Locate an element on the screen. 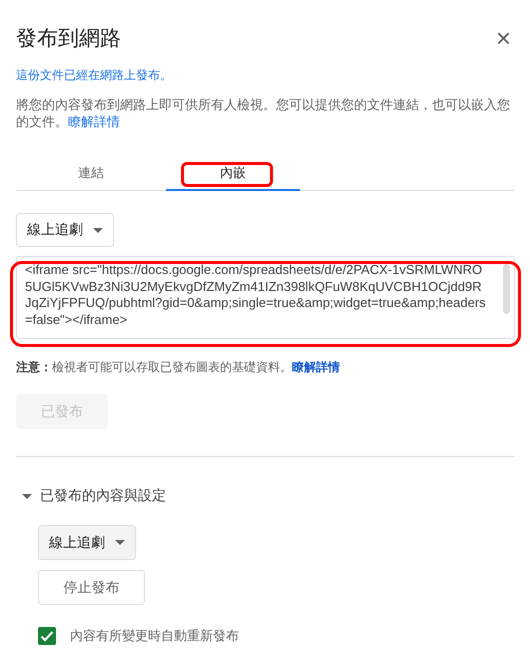  dialog-title: 發布到網路 is located at coordinates (68, 39).